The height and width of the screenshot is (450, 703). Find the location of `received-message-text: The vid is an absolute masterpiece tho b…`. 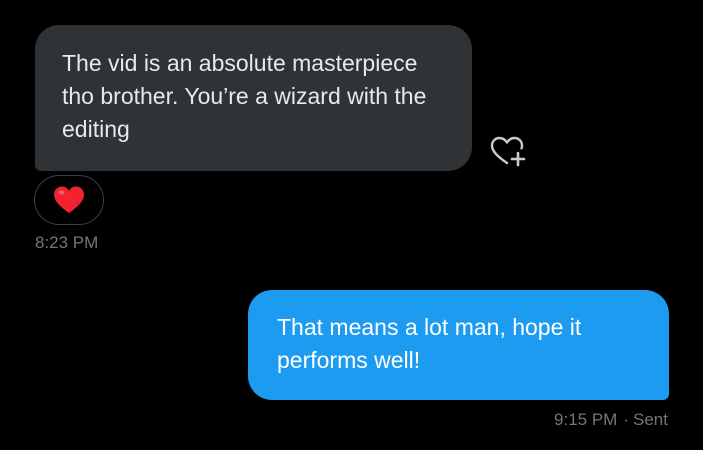

received-message-text: The vid is an absolute masterpiece tho b… is located at coordinates (244, 96).